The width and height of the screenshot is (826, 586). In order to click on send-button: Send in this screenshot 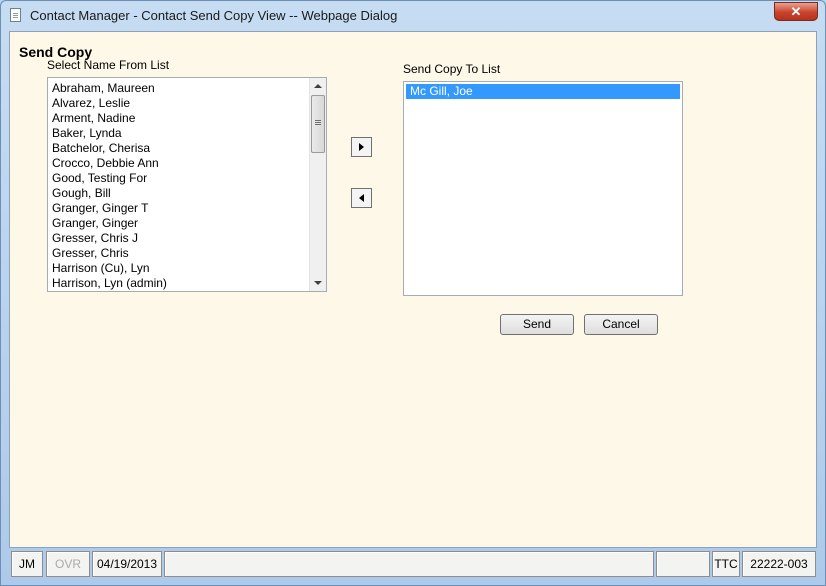, I will do `click(537, 324)`.